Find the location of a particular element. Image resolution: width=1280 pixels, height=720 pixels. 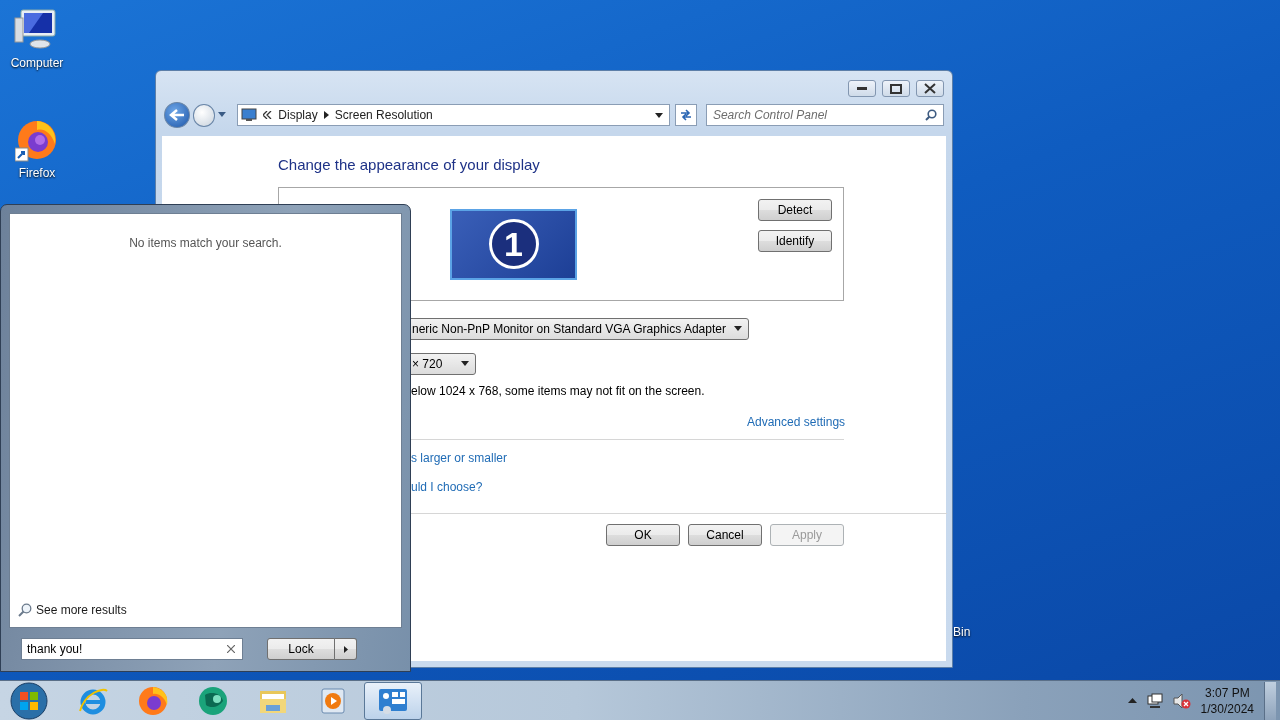

back-arrow-icon is located at coordinates (176, 115).